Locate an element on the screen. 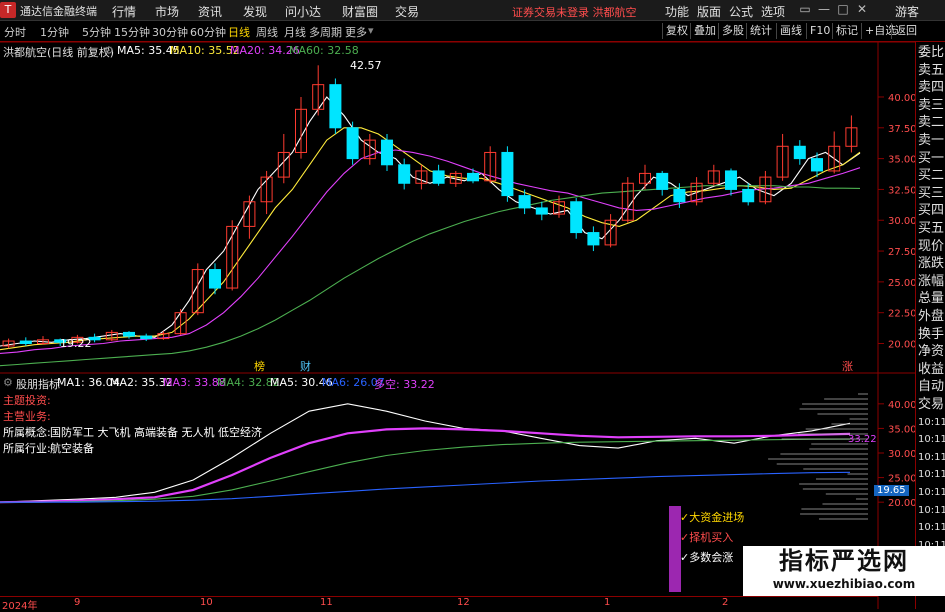  quote-panel-label: 交易 is located at coordinates (931, 404).